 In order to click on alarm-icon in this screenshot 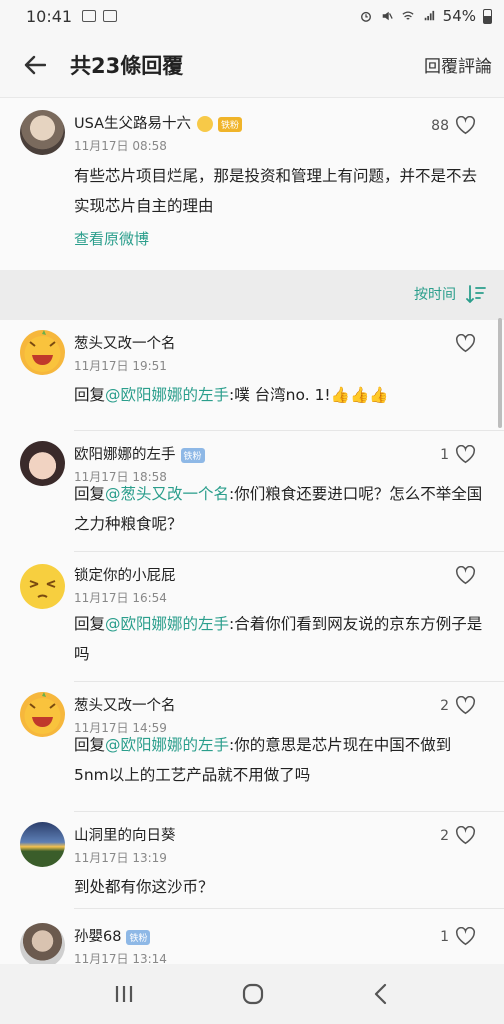, I will do `click(365, 16)`.